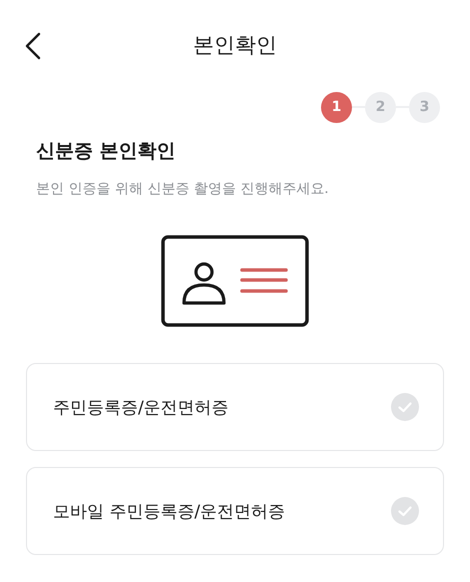 The width and height of the screenshot is (470, 582). Describe the element at coordinates (235, 511) in the screenshot. I see `id-type-option: 모바일 주민등록증/운전면허증` at that location.